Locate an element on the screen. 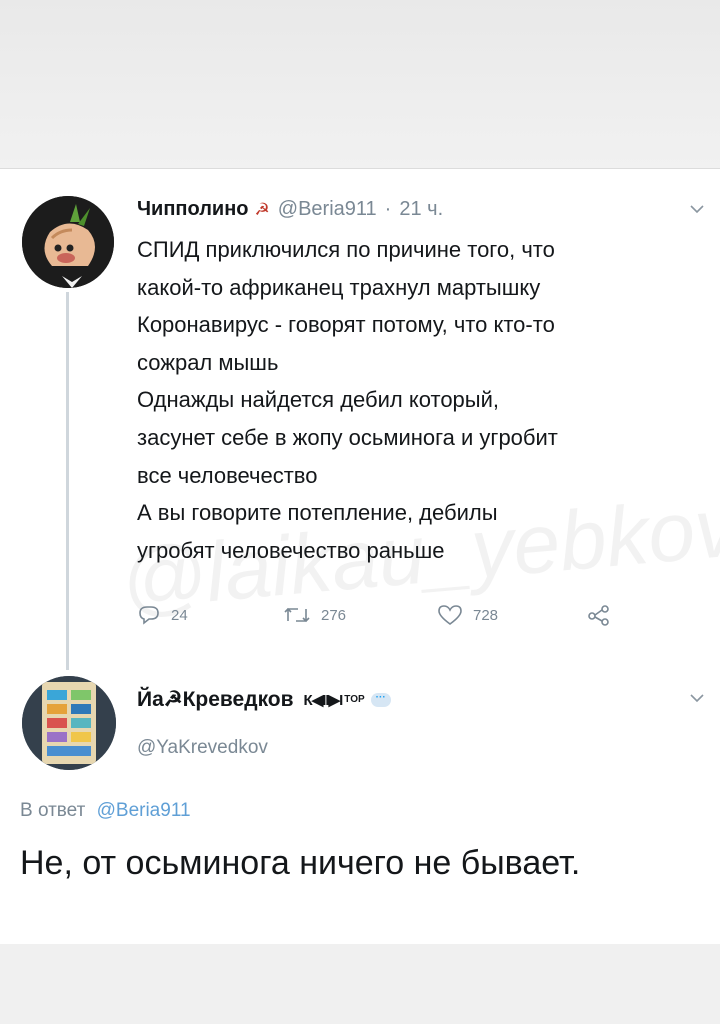 This screenshot has height=1024, width=720. reply-author-name: Йа☭Креведков is located at coordinates (215, 699).